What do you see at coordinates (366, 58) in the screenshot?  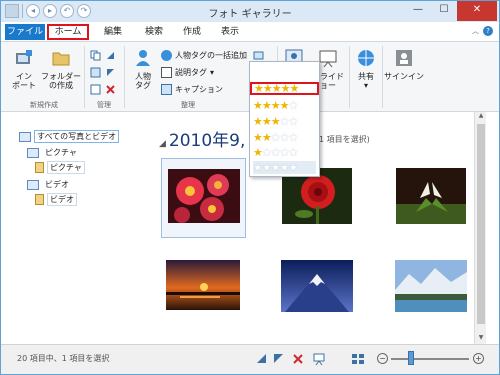 I see `globe-icon` at bounding box center [366, 58].